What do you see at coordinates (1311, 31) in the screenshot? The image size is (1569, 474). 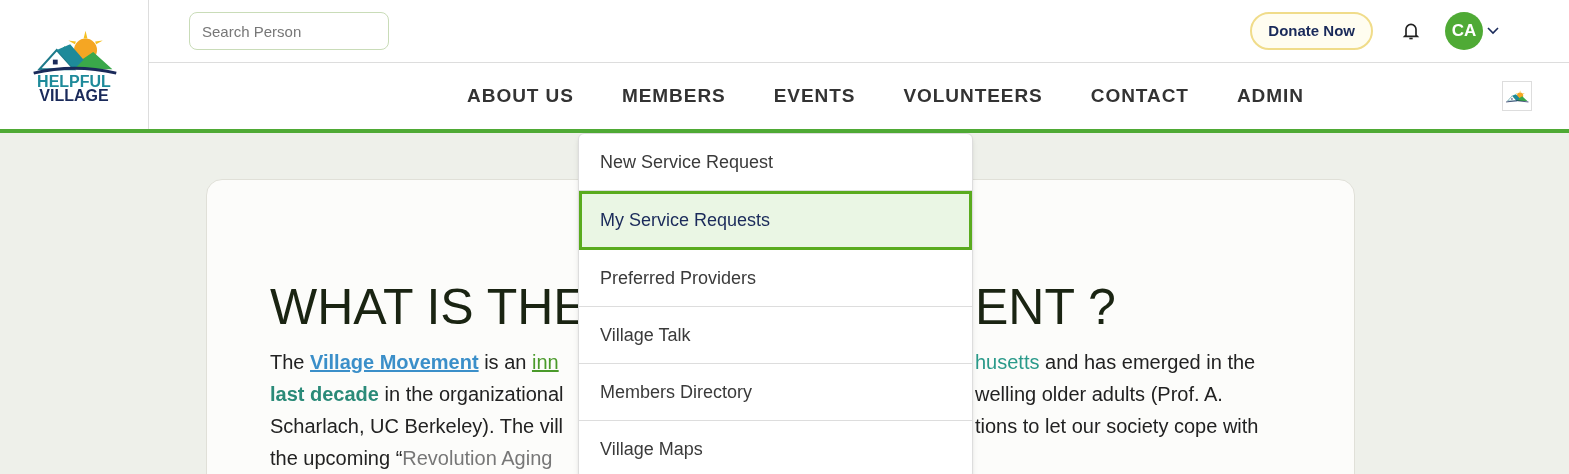 I see `donate-button: Donate Now` at bounding box center [1311, 31].